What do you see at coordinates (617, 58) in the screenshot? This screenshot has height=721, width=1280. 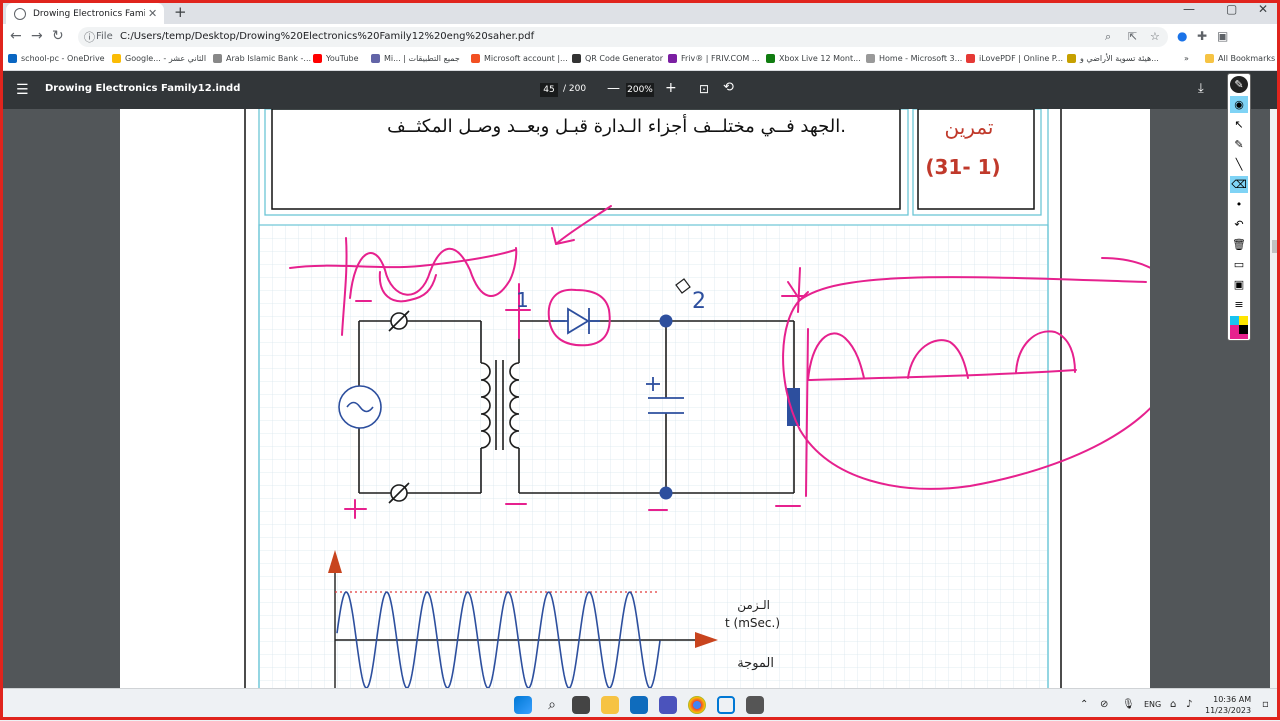 I see `bookmark-item: QR Code Generator` at bounding box center [617, 58].